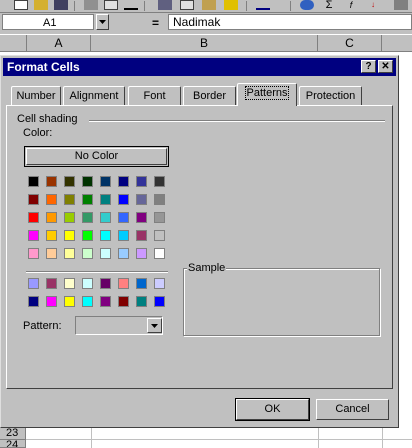  I want to click on hyperlink-icon, so click(307, 5).